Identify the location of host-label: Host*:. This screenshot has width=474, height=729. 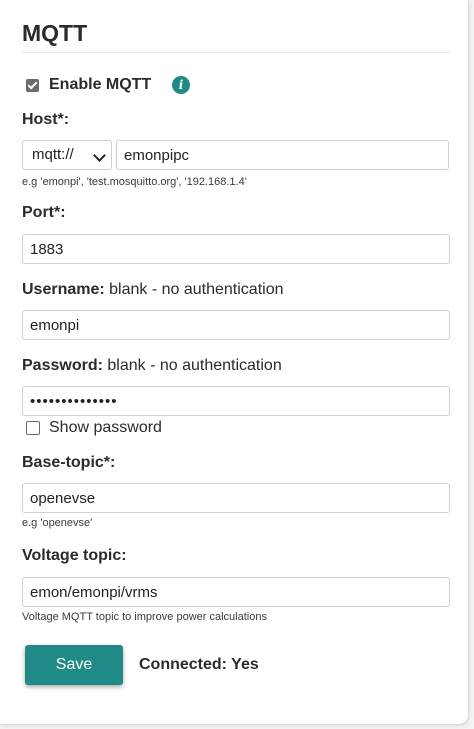
(45, 120).